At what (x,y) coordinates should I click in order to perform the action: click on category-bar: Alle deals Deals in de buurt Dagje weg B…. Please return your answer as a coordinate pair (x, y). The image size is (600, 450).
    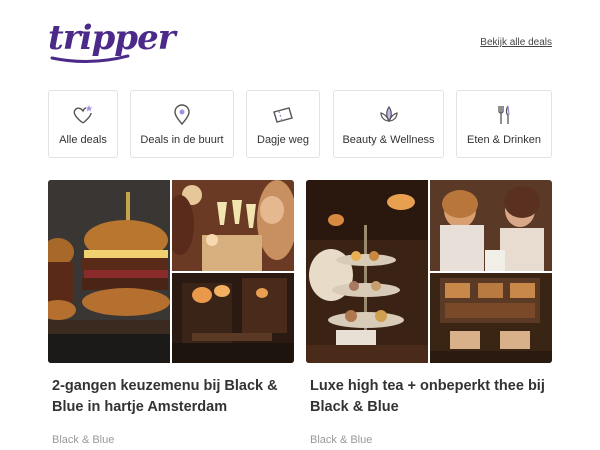
    Looking at the image, I should click on (300, 124).